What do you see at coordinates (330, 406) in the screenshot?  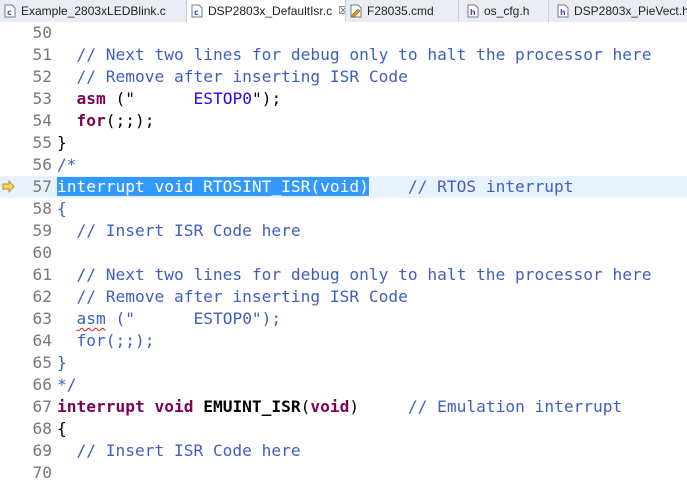 I see `keyword: void` at bounding box center [330, 406].